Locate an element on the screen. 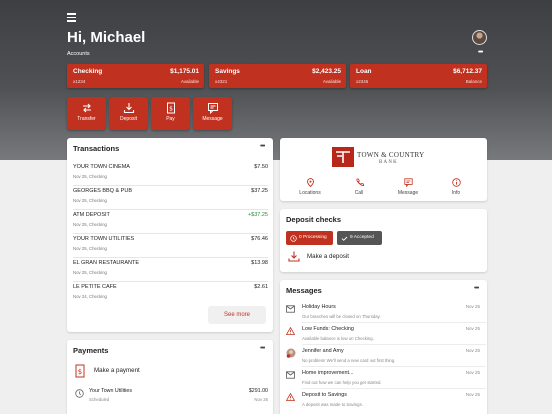  account-loan: Loan x2345 $6,712.37 Balance is located at coordinates (418, 76).